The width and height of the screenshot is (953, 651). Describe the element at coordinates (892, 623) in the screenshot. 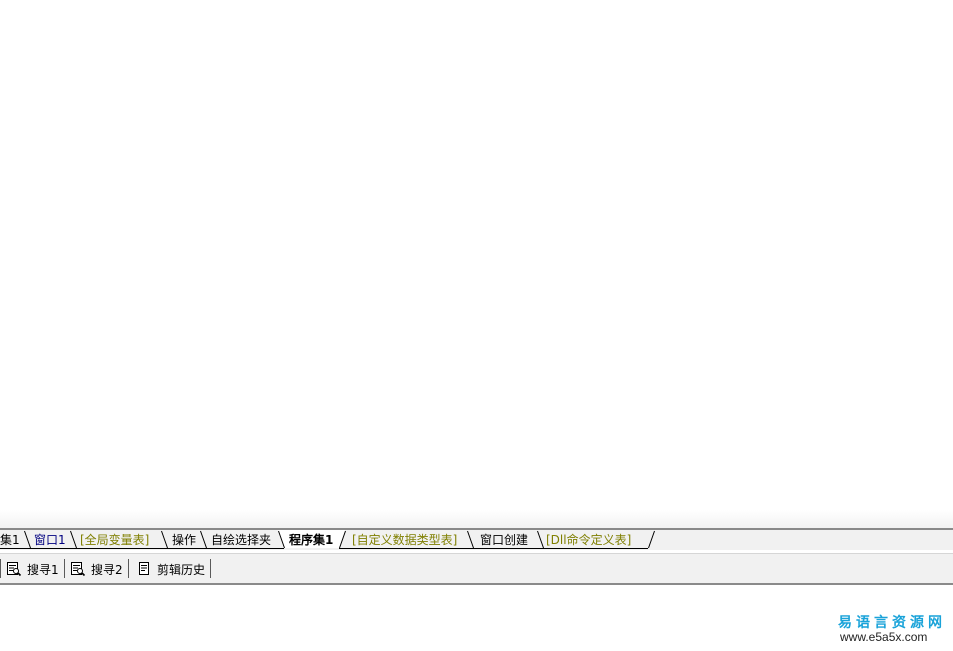

I see `watermark-title: 易语言资源网` at that location.